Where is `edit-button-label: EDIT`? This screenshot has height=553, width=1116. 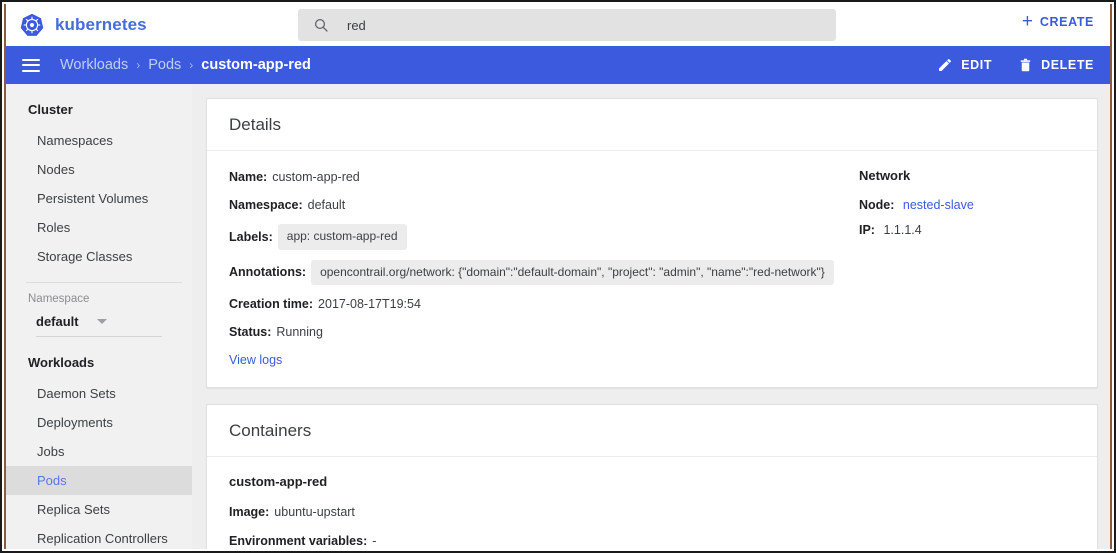 edit-button-label: EDIT is located at coordinates (977, 65).